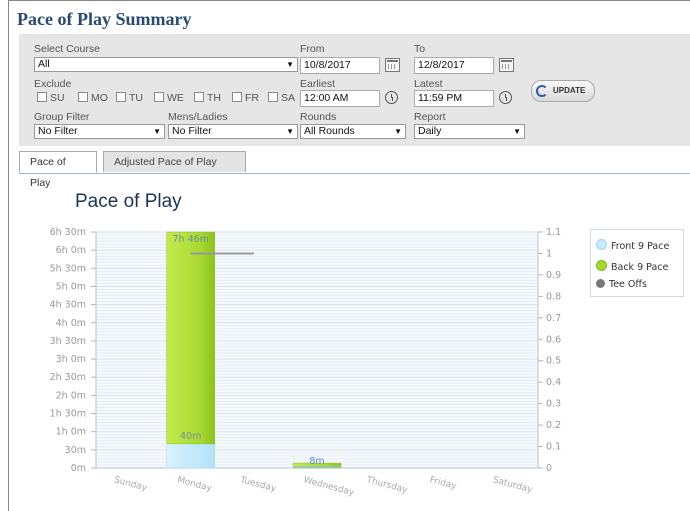  Describe the element at coordinates (190, 338) in the screenshot. I see `bar-back-9-monday` at that location.